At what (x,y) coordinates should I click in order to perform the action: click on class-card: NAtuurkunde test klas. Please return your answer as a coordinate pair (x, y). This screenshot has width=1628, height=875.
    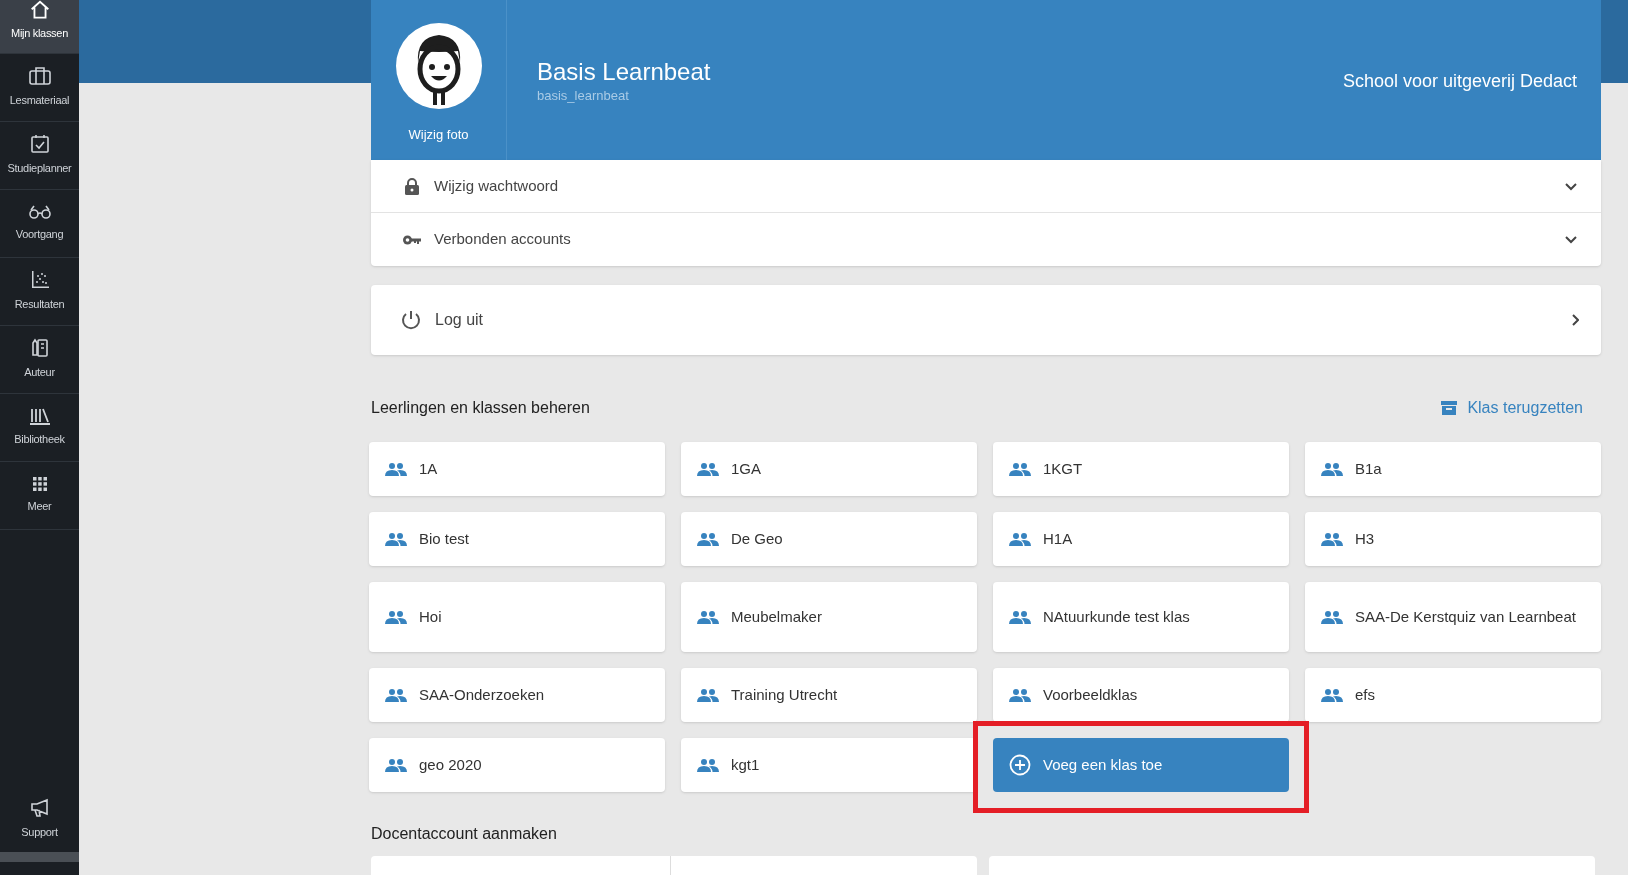
    Looking at the image, I should click on (1141, 617).